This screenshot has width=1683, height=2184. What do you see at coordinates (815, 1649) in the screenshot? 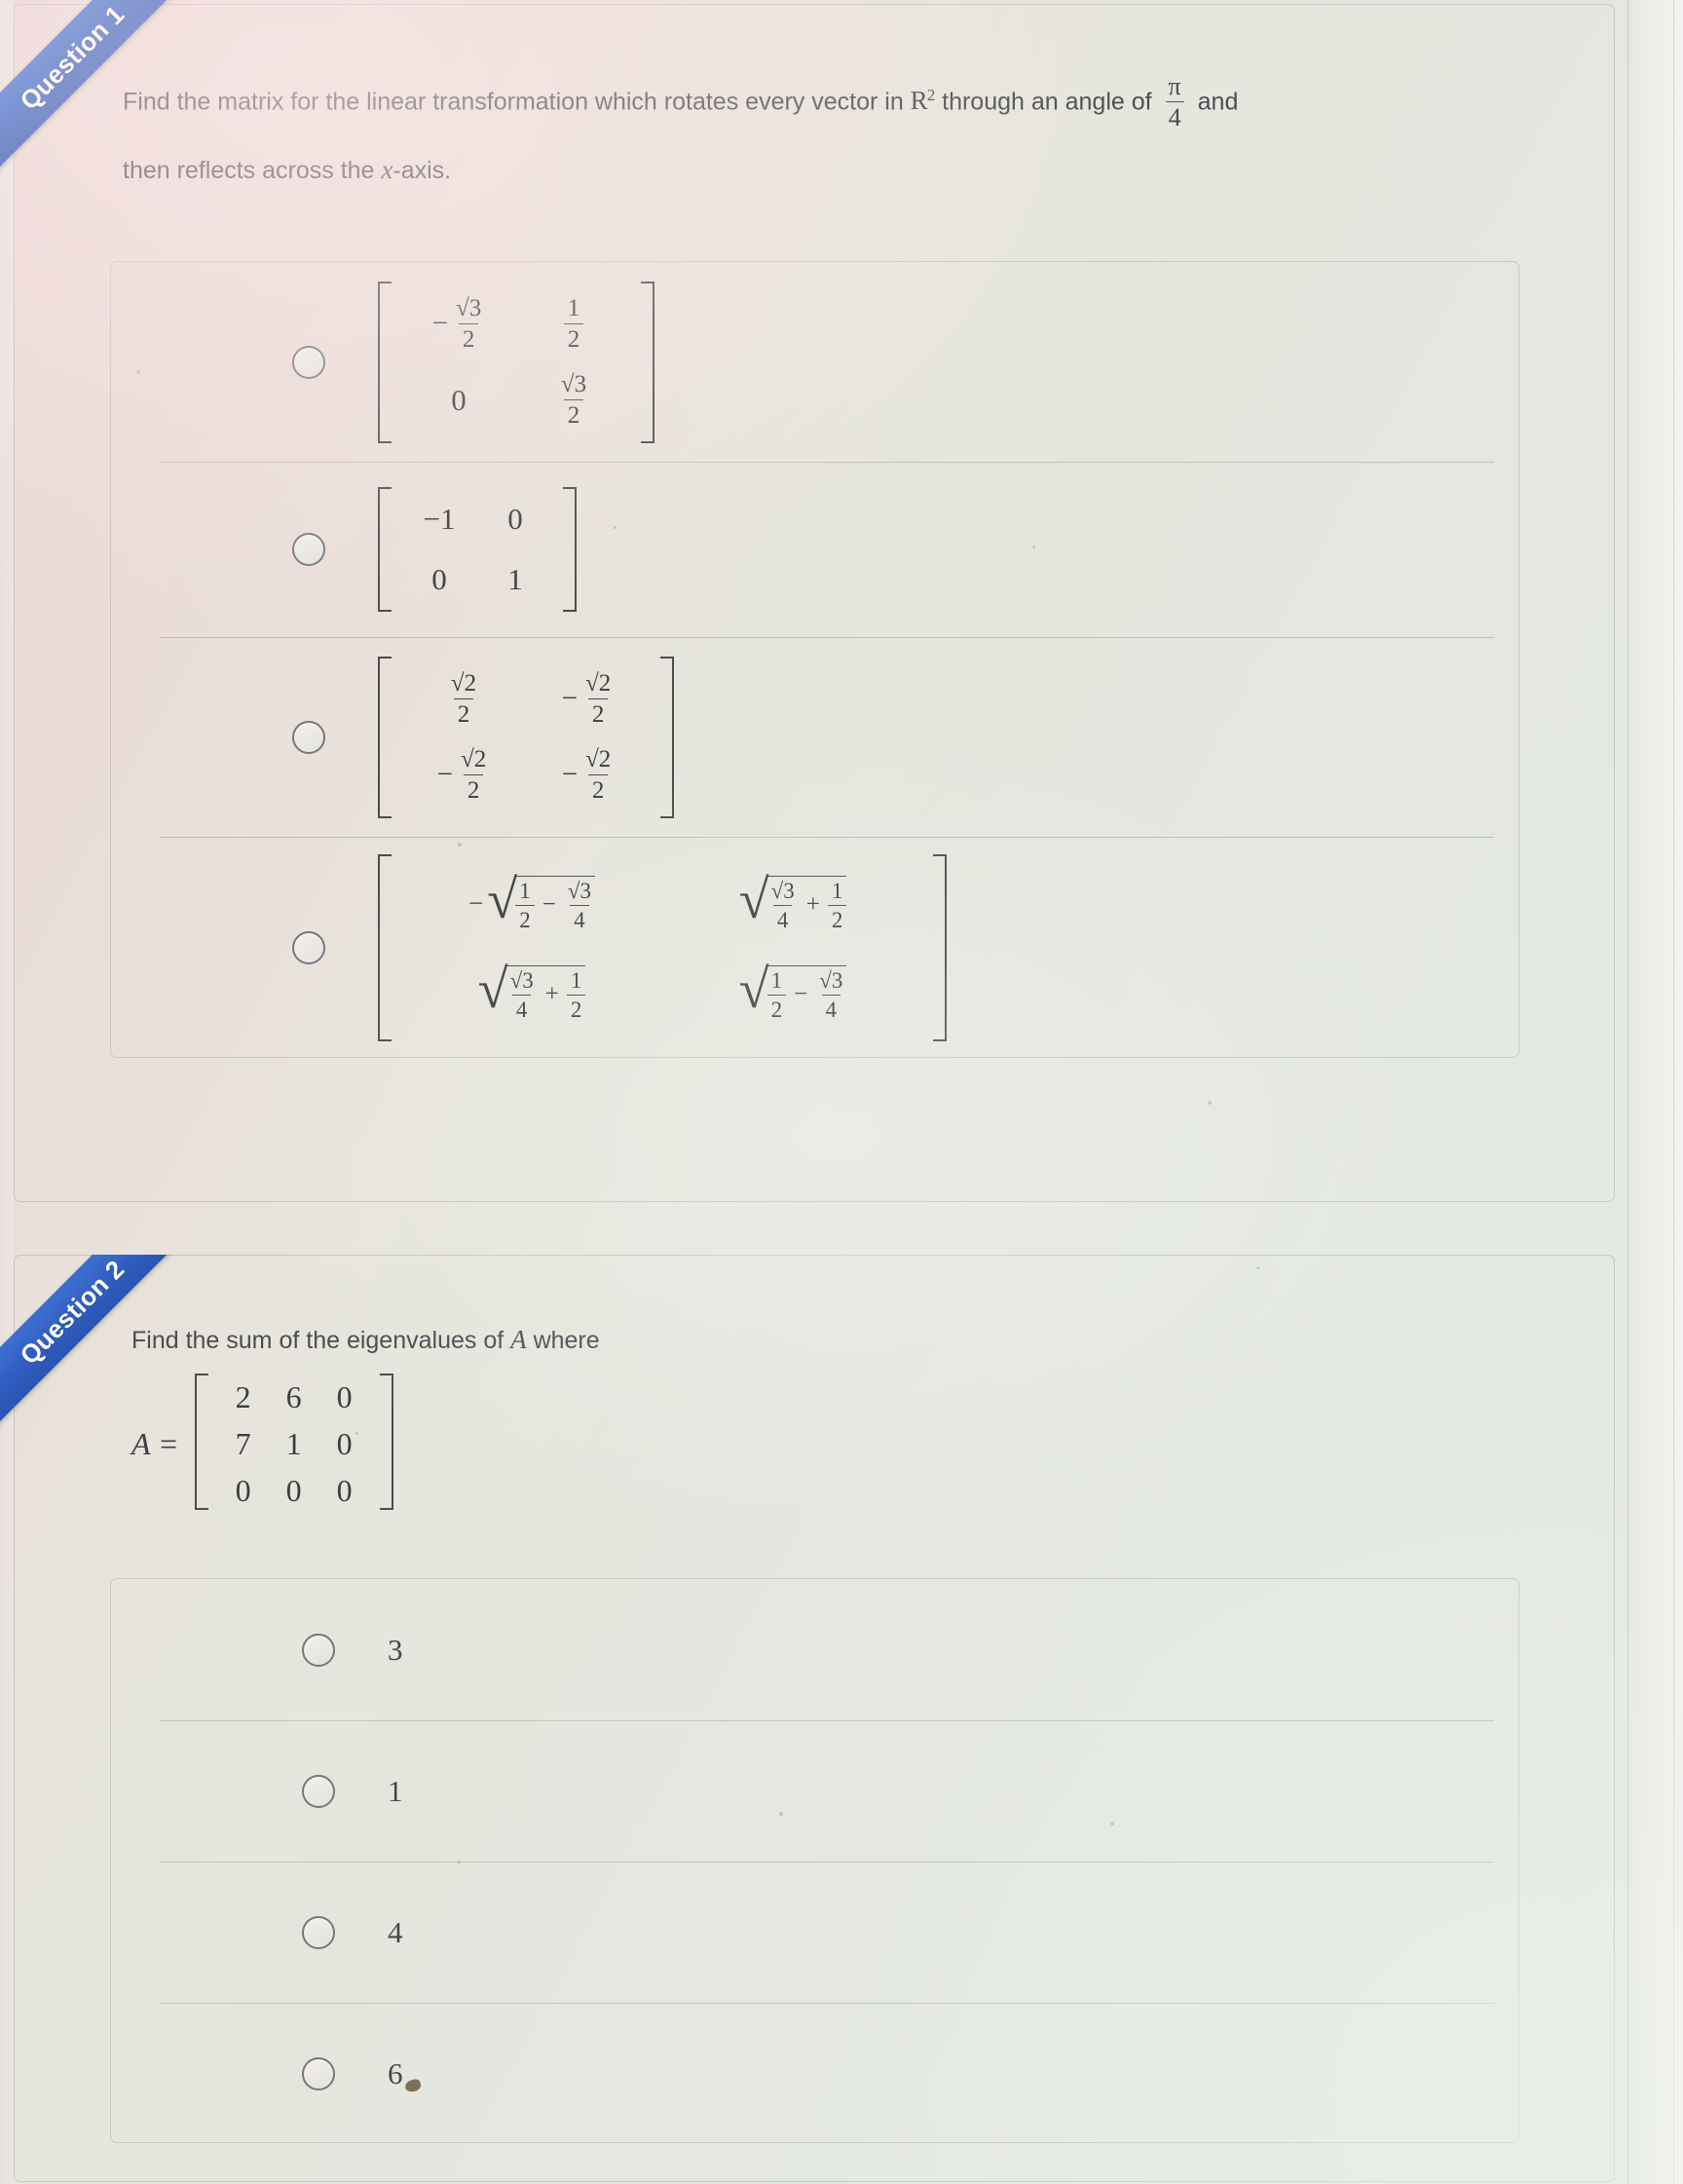
I see `answer-option-q2-opt-a: 3` at bounding box center [815, 1649].